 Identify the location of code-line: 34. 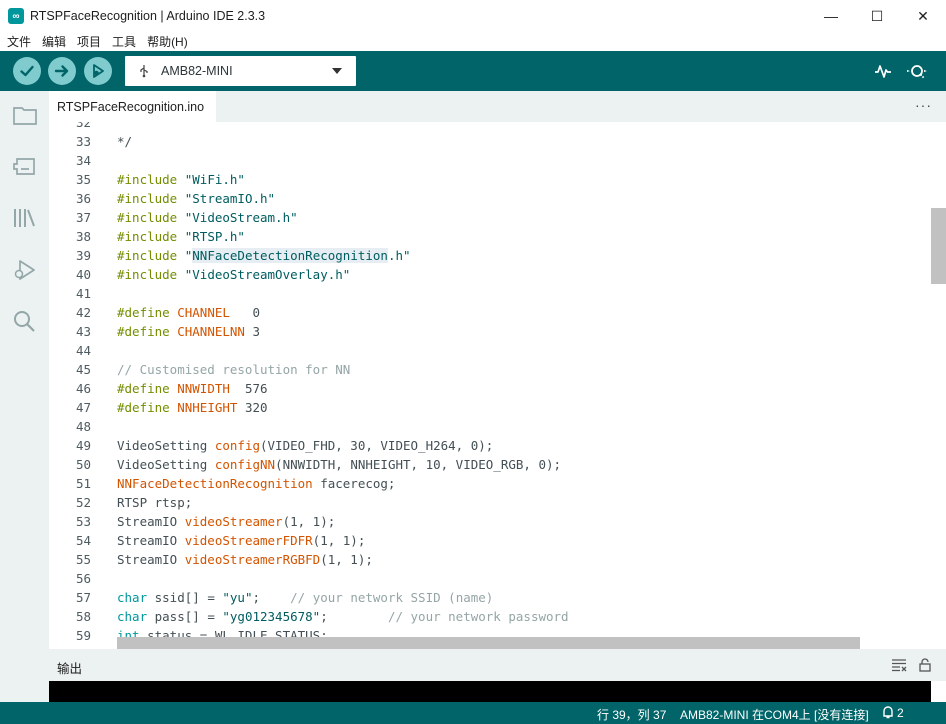
(490, 160).